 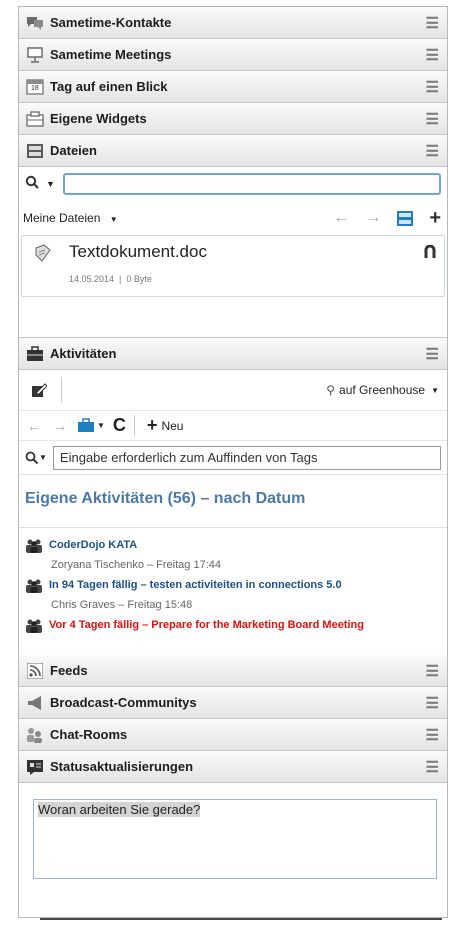 I want to click on section-title: Broadcast-Communitys, so click(x=123, y=702).